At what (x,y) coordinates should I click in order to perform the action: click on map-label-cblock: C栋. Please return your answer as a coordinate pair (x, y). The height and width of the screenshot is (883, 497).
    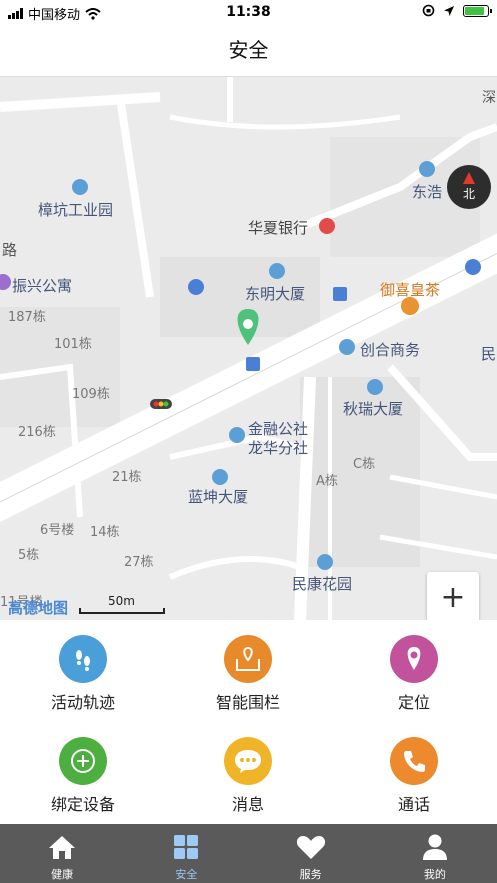
    Looking at the image, I should click on (364, 464).